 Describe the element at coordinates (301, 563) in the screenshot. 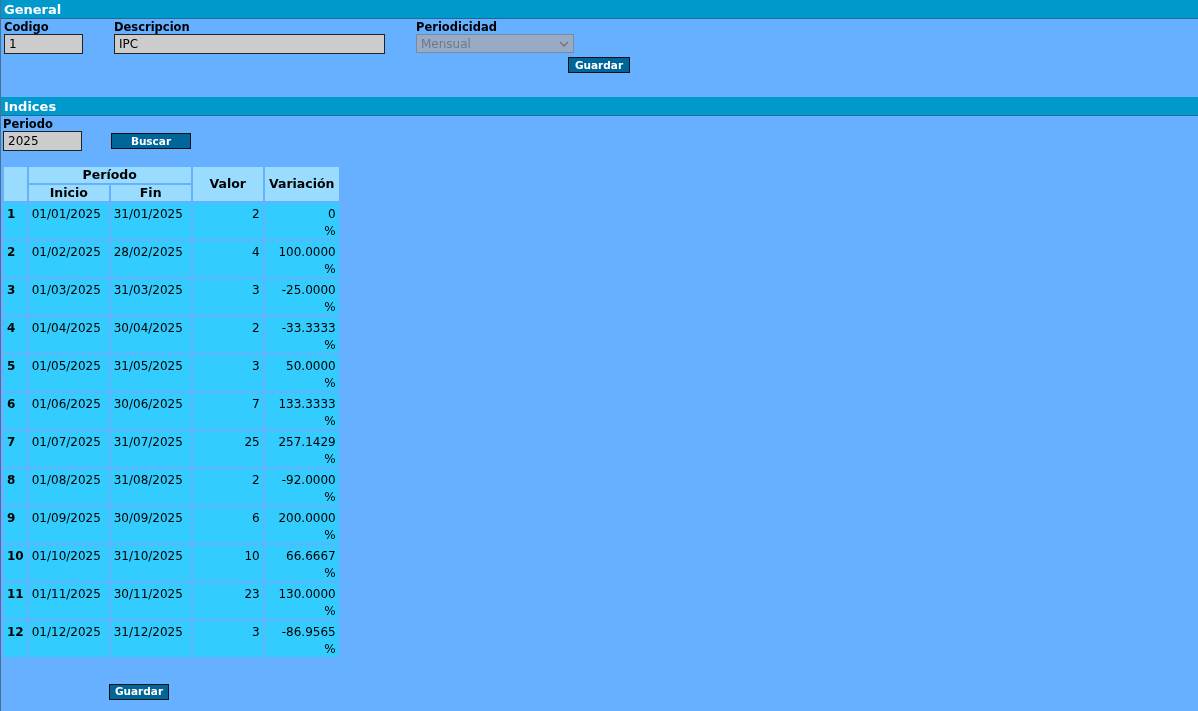

I see `table-cell: 66.6667 %` at that location.